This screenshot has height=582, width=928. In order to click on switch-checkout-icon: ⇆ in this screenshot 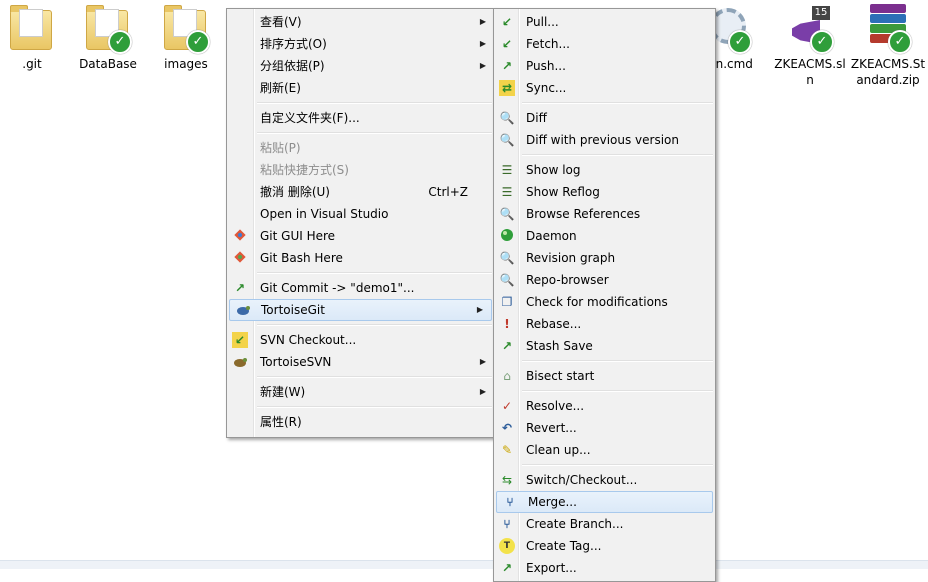, I will do `click(507, 480)`.